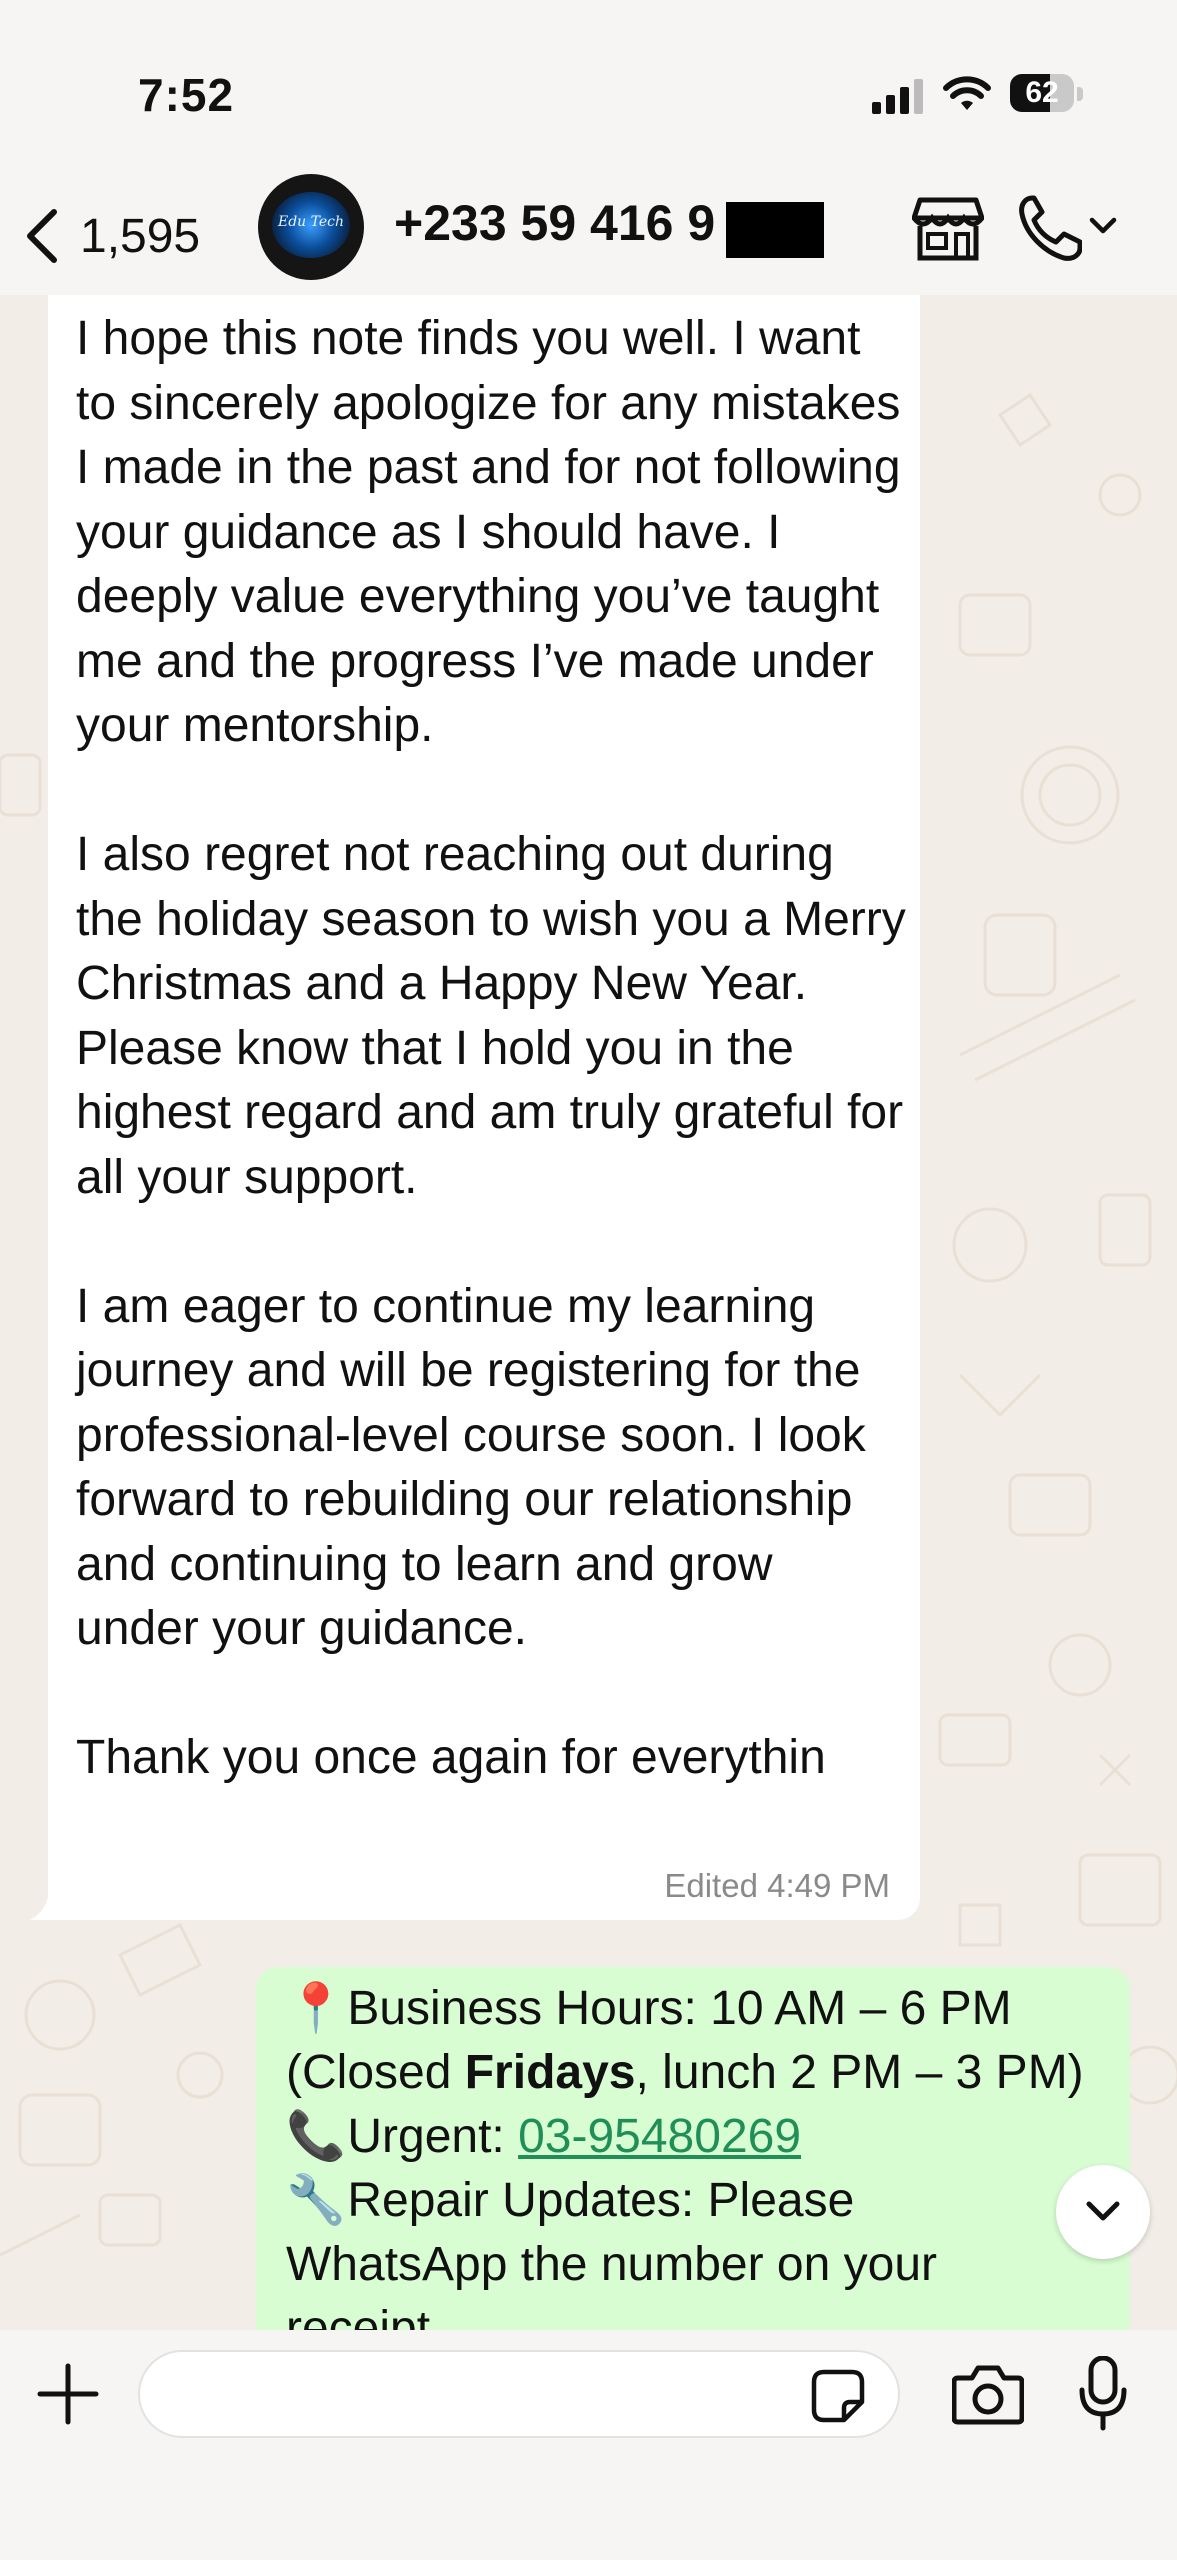  I want to click on message-line: (Closed Fridays, lunch 2 PM – 3 PM), so click(701, 2073).